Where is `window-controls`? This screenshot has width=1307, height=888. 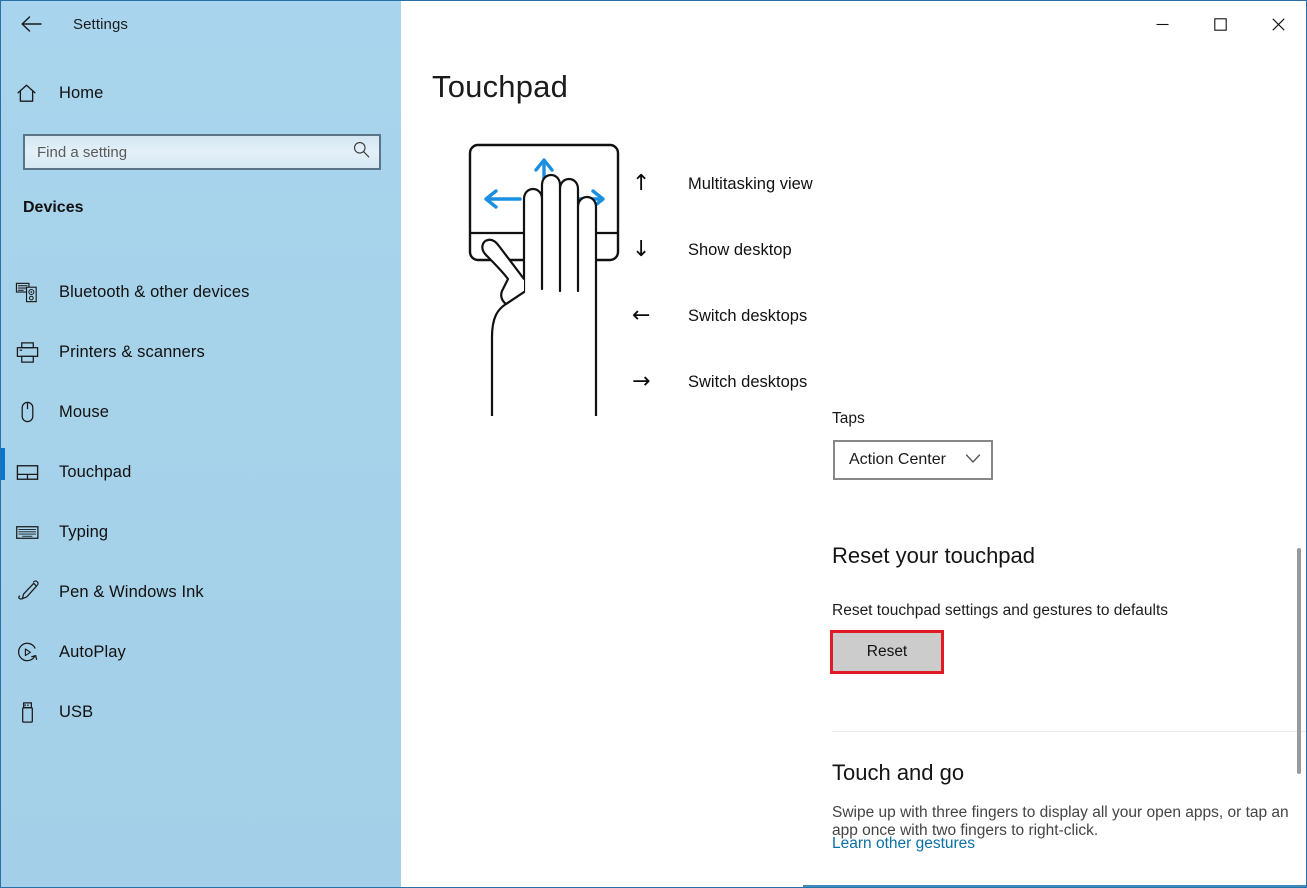 window-controls is located at coordinates (1219, 24).